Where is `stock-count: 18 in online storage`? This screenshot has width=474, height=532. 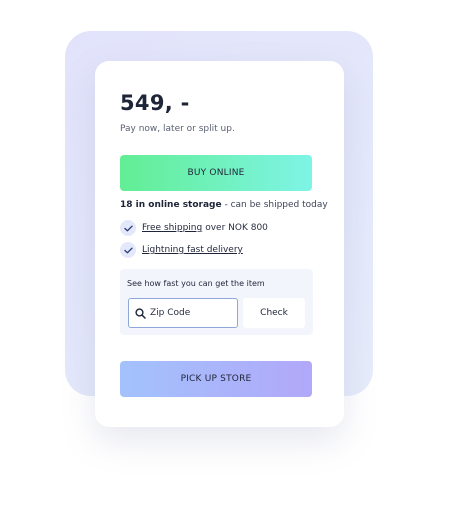 stock-count: 18 in online storage is located at coordinates (171, 205).